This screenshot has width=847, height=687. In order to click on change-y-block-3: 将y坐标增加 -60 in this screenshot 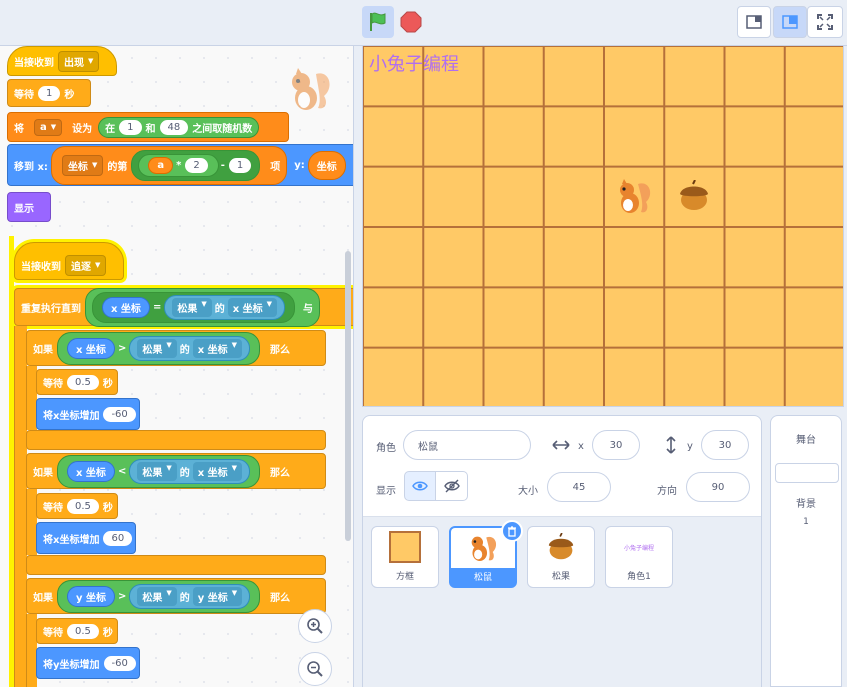, I will do `click(88, 663)`.